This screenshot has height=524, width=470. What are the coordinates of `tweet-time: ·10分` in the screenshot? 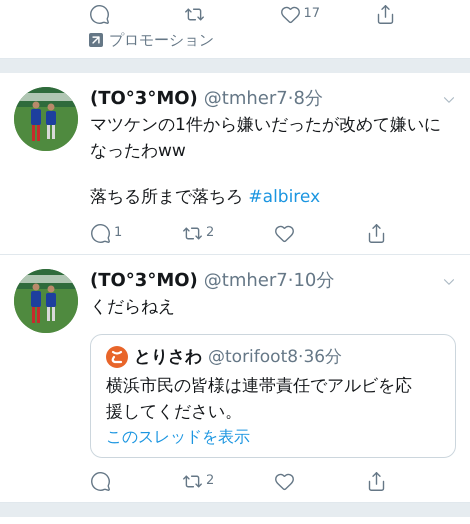 It's located at (311, 281).